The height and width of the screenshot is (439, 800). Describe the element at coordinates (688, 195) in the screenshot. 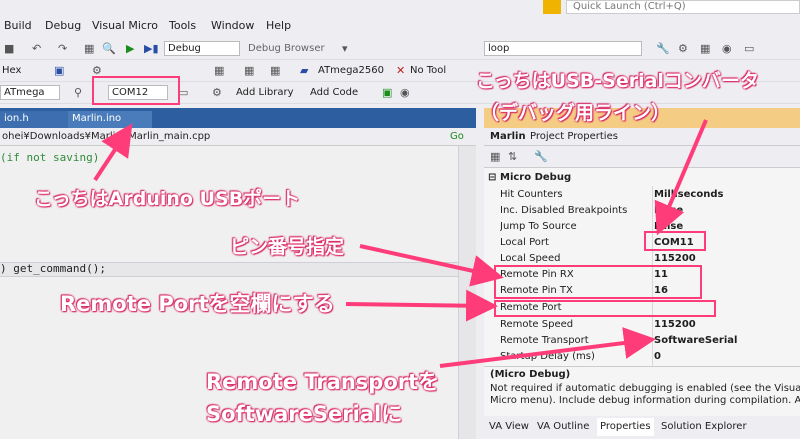

I see `property-value: Milliseconds` at that location.